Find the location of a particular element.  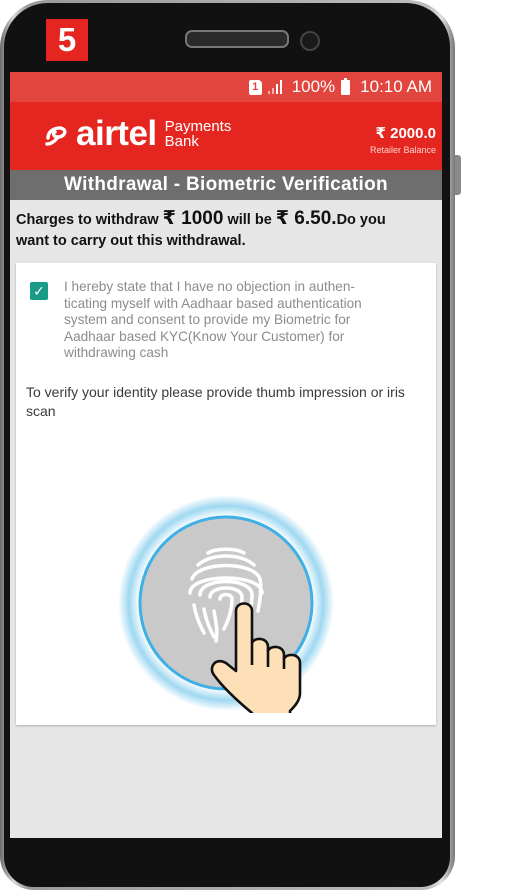

fingerprint-scanner is located at coordinates (226, 611).